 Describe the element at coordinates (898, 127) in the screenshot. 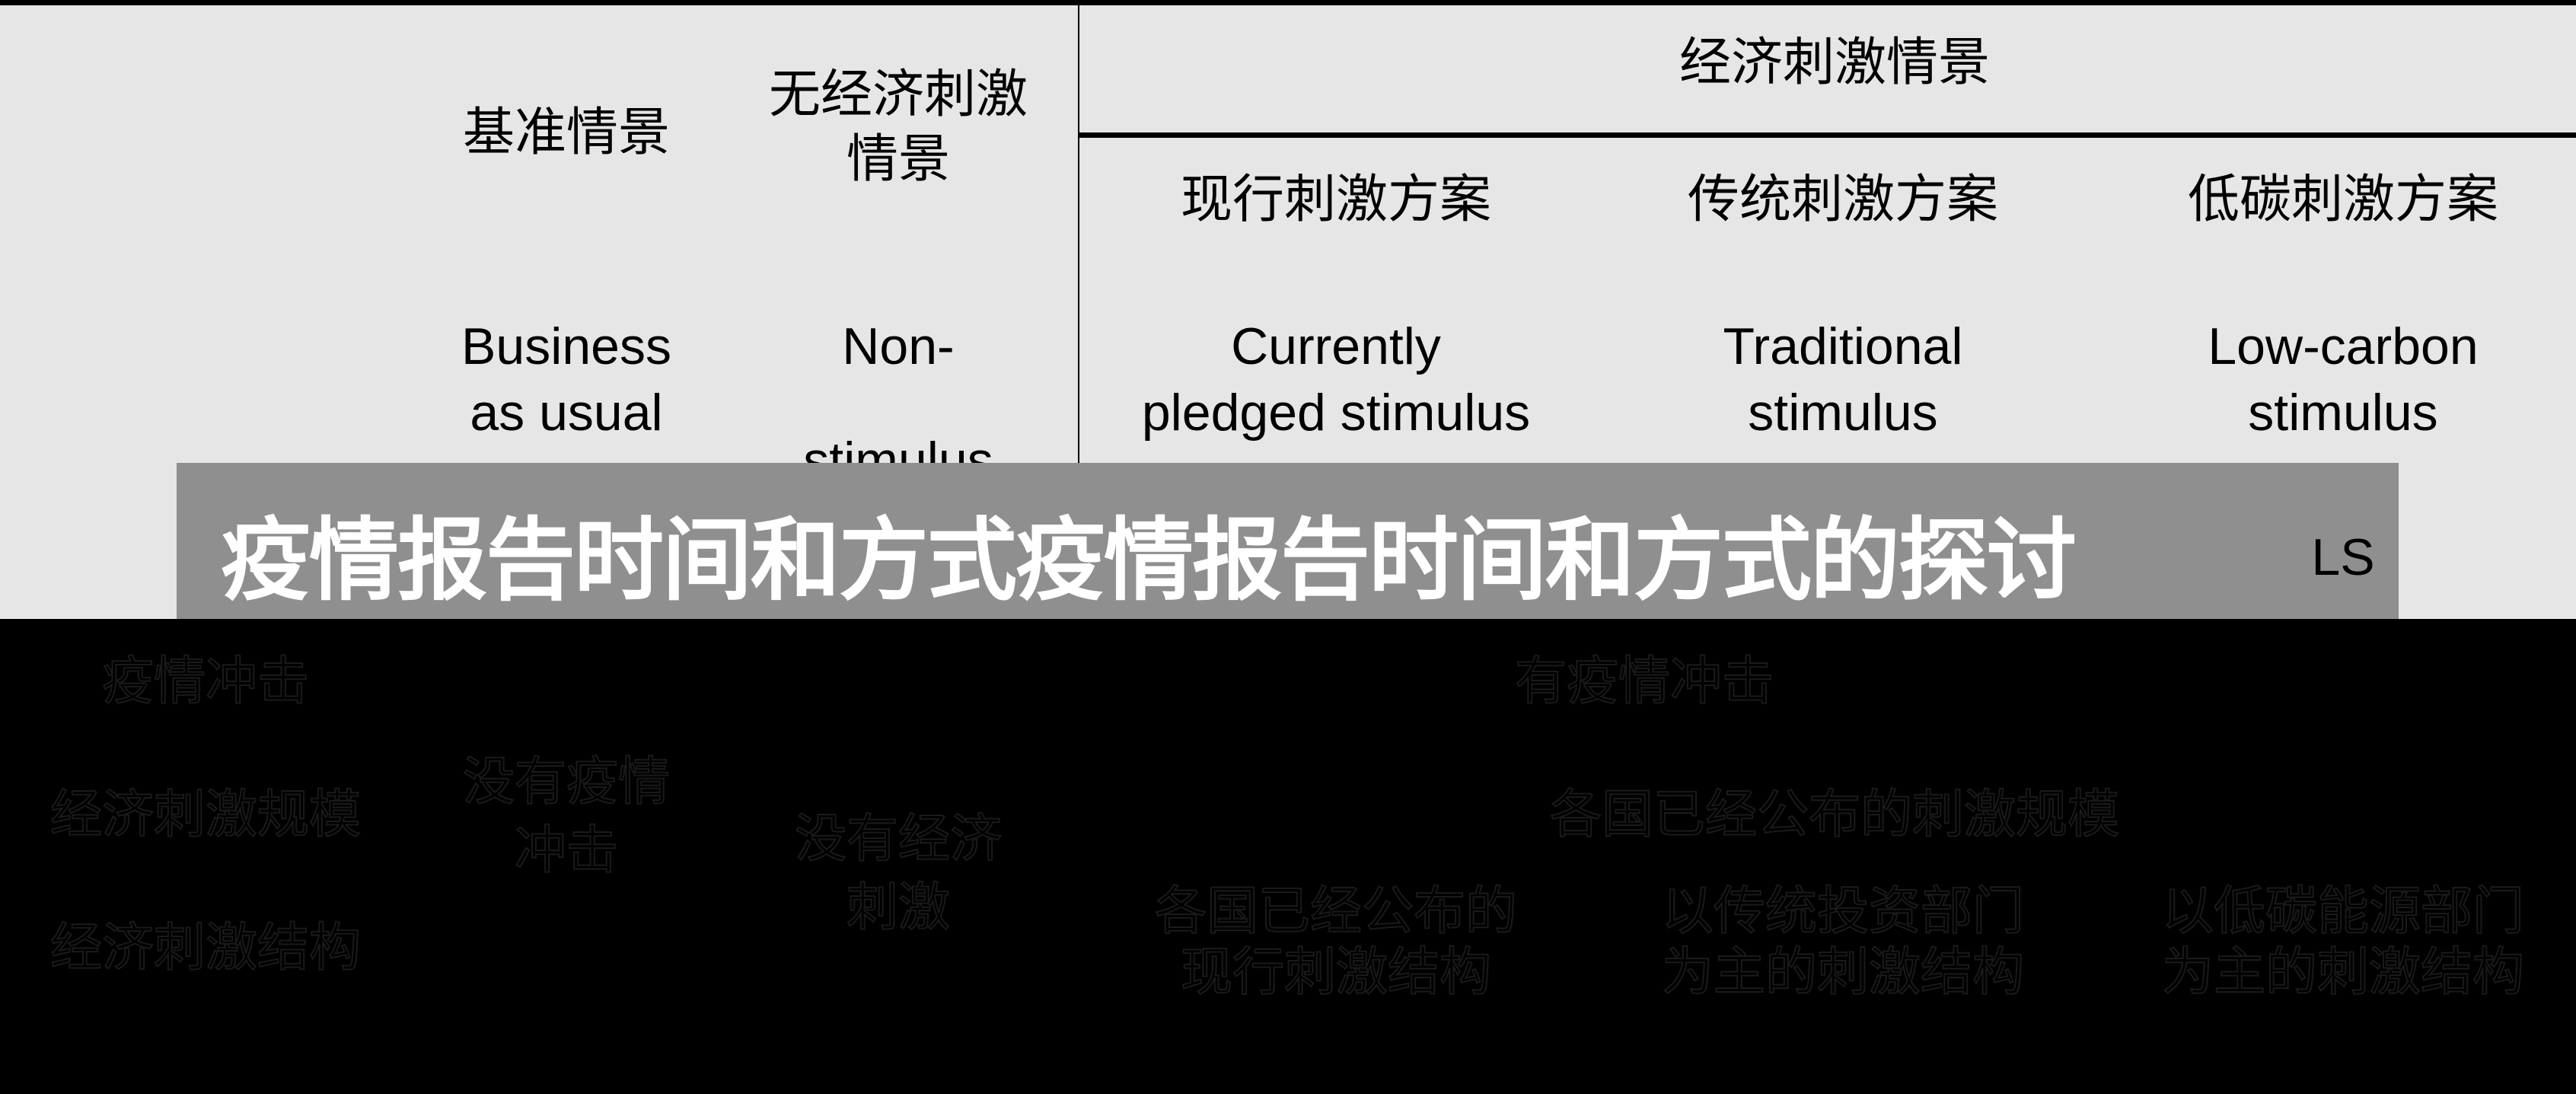

I see `col-header-ns-zh: 无经济刺激 情景` at that location.